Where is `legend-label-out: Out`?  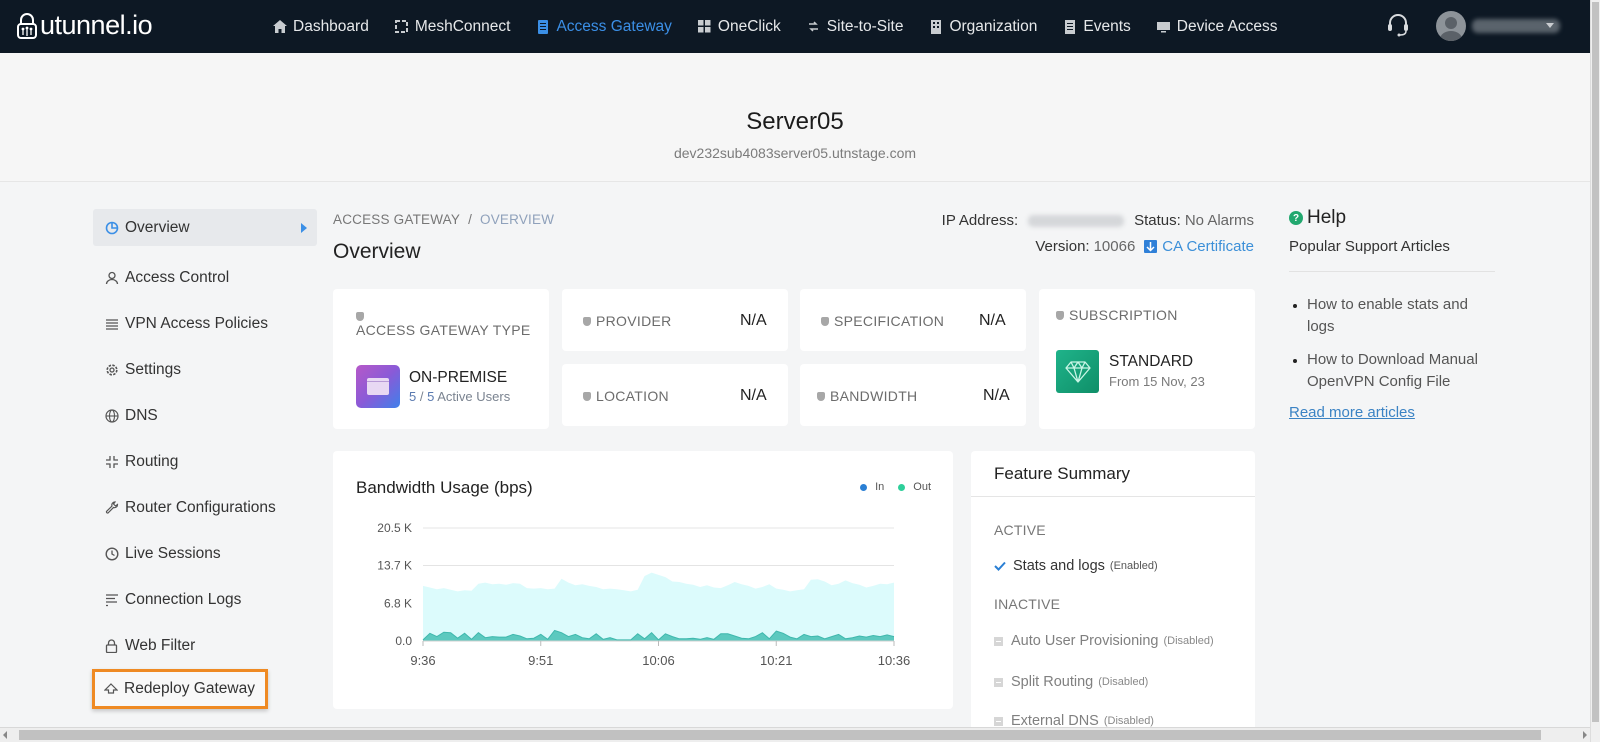 legend-label-out: Out is located at coordinates (922, 487).